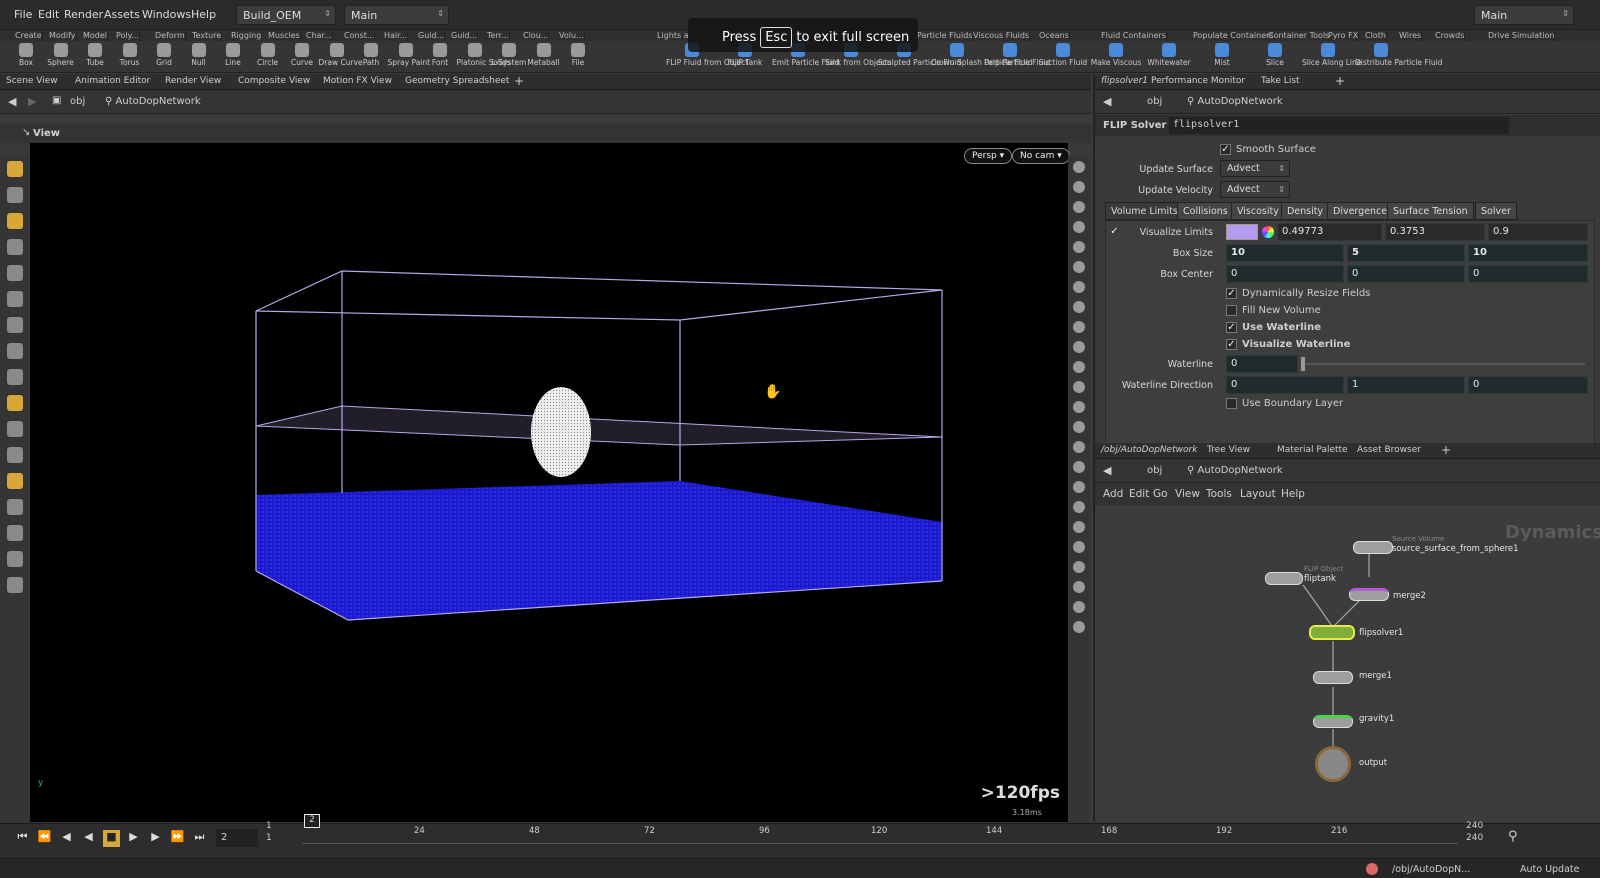 This screenshot has height=878, width=1600. What do you see at coordinates (1333, 721) in the screenshot?
I see `node-gravity1` at bounding box center [1333, 721].